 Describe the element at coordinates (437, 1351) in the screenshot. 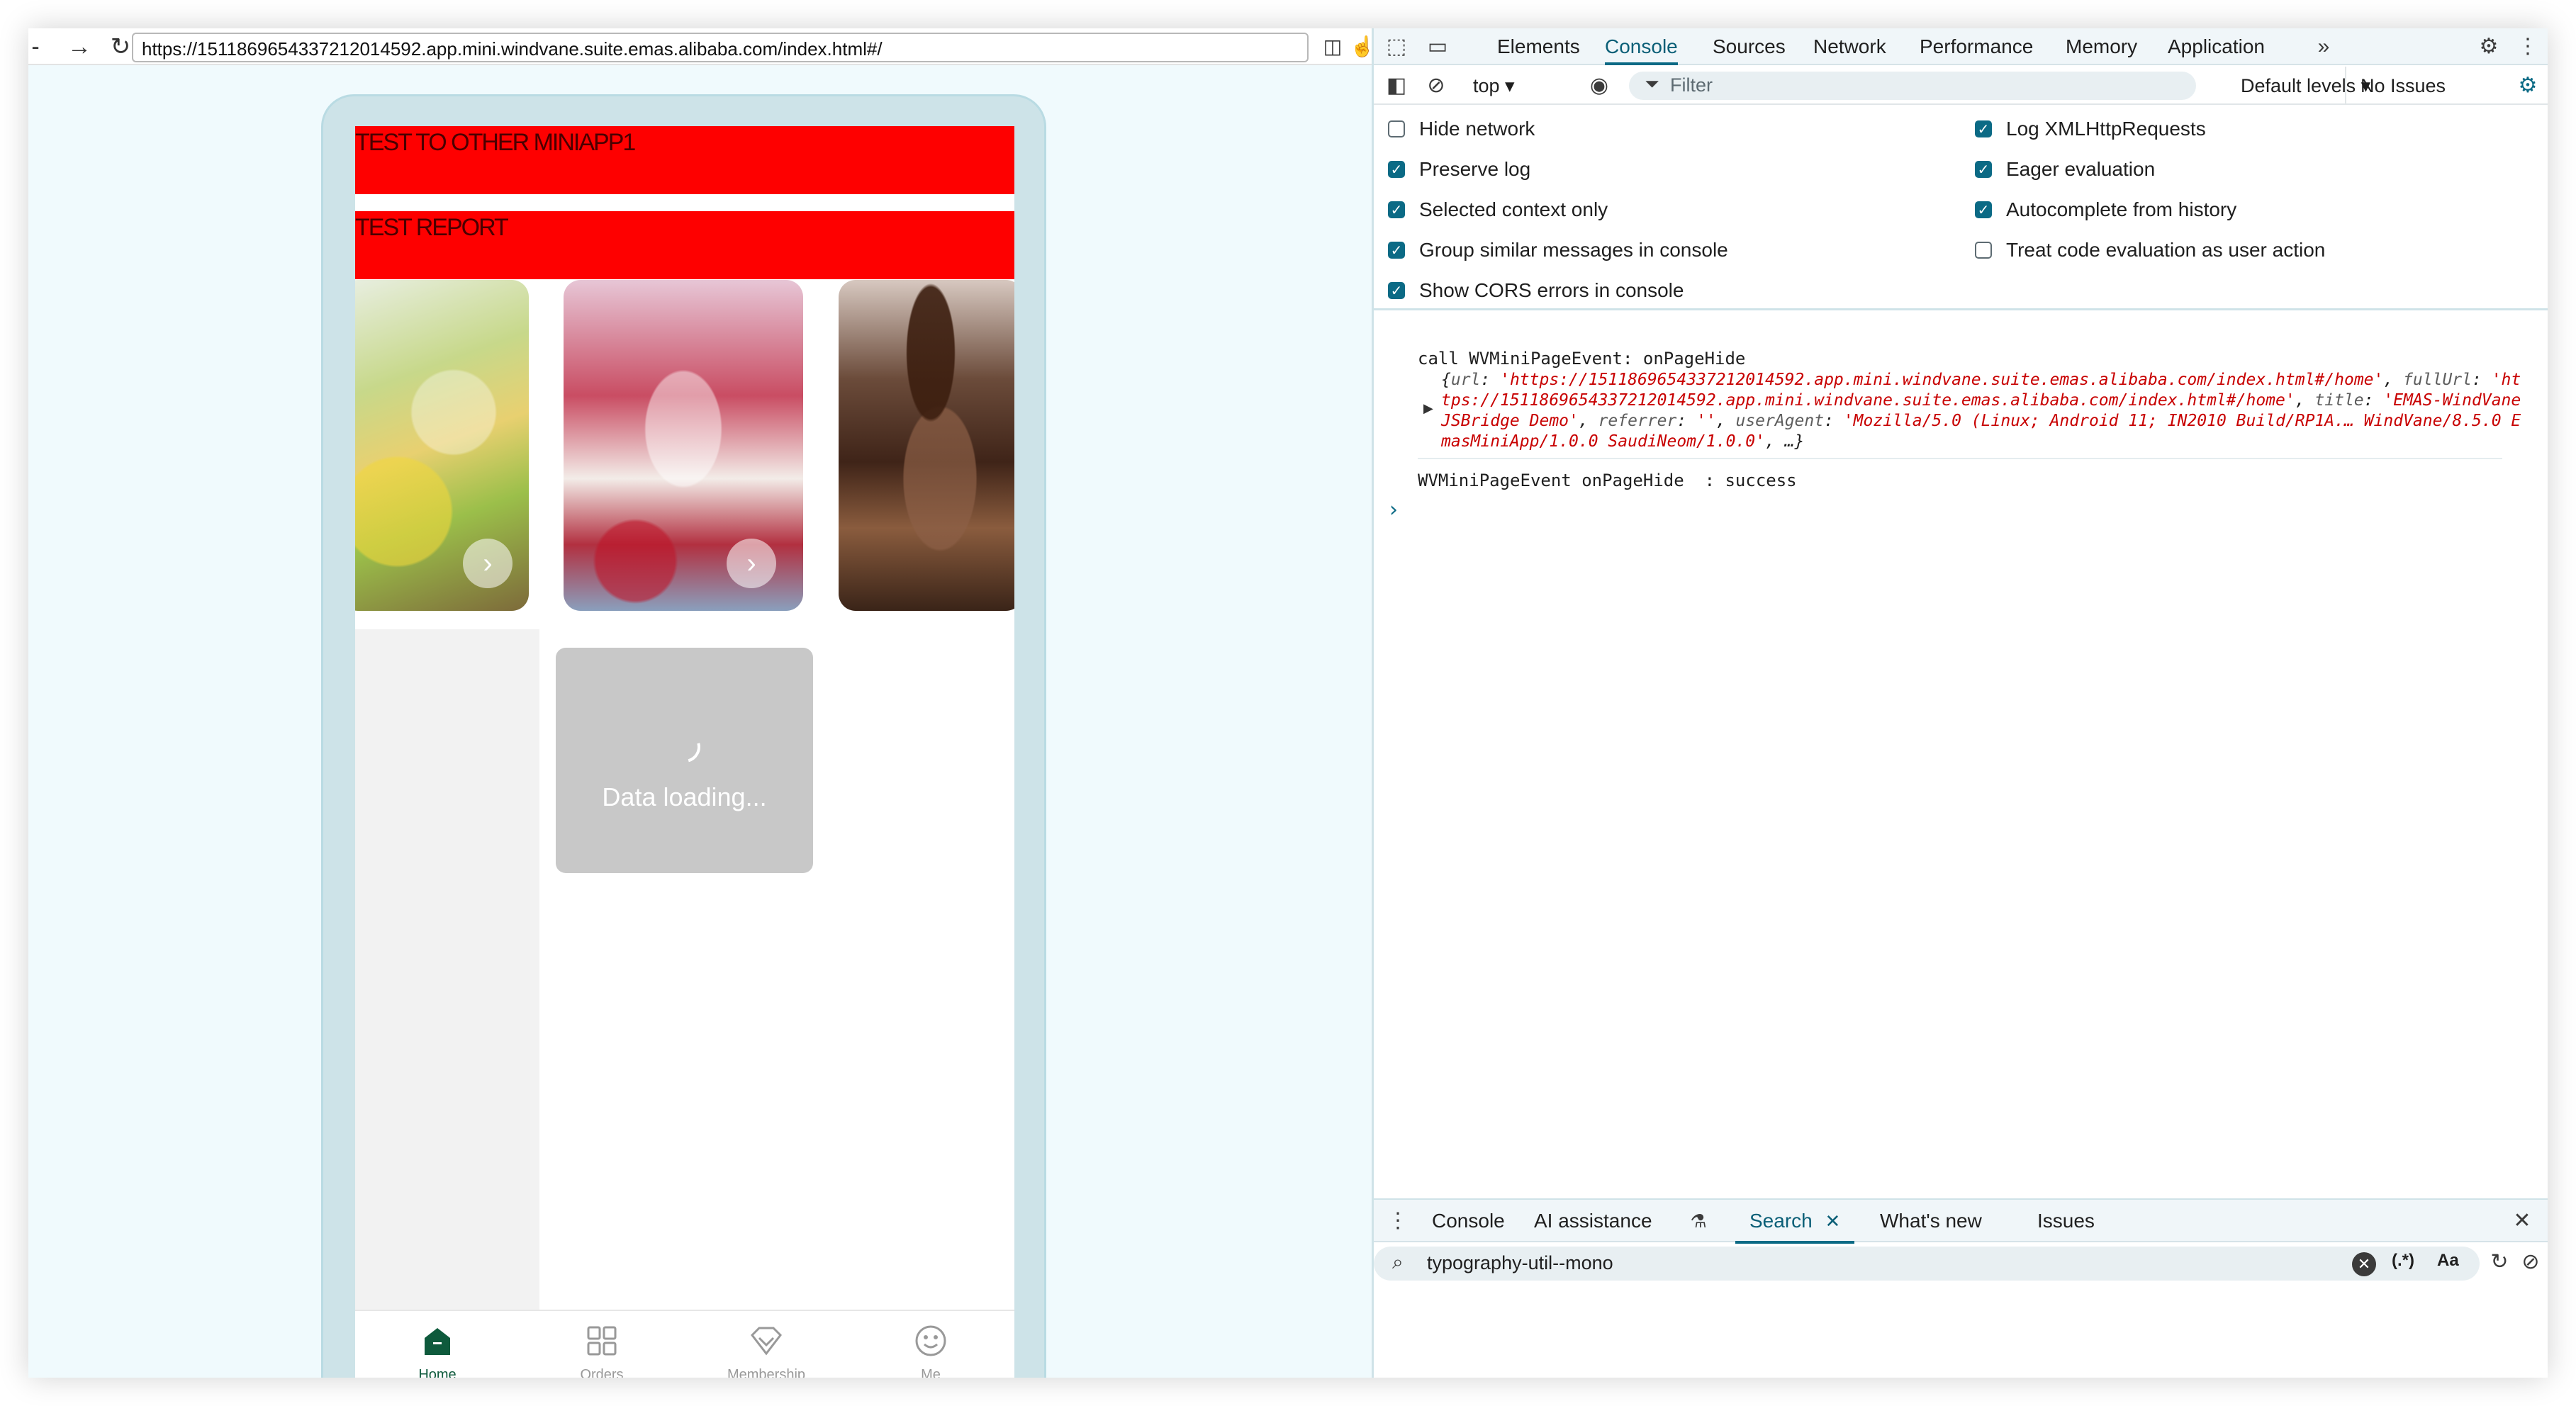

I see `tab-home: Home` at that location.